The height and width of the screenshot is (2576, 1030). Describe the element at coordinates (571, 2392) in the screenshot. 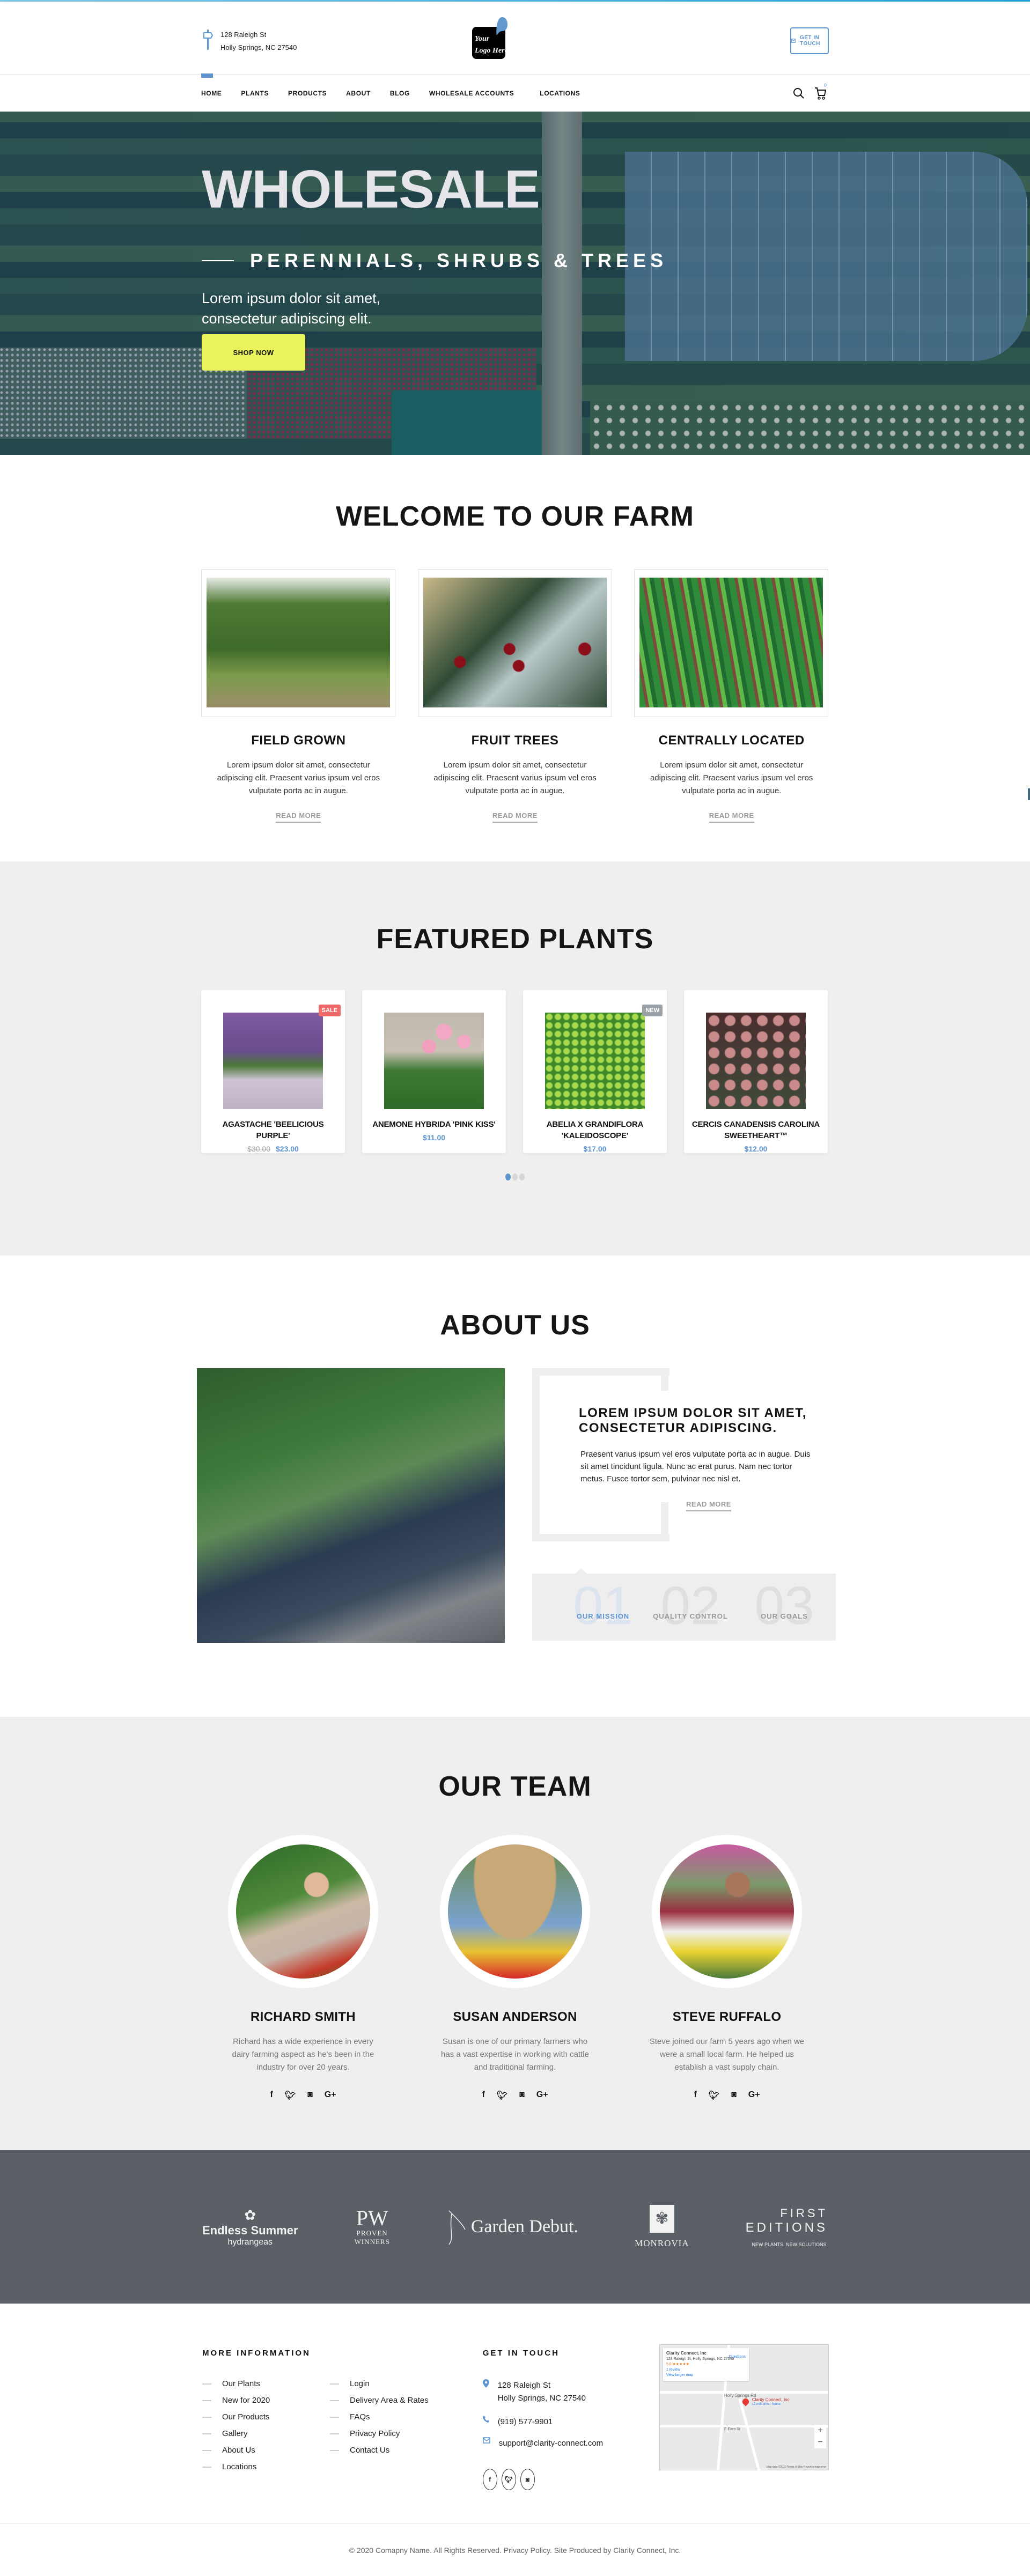

I see `footer-address: 128 Raleigh St Holly Springs, NC 27540` at that location.